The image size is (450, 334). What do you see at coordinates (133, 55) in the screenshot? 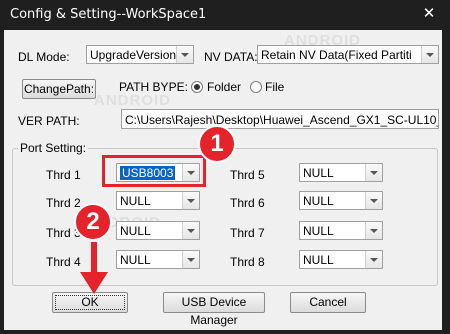
I see `dl-mode-value: UpgradeVersion` at bounding box center [133, 55].